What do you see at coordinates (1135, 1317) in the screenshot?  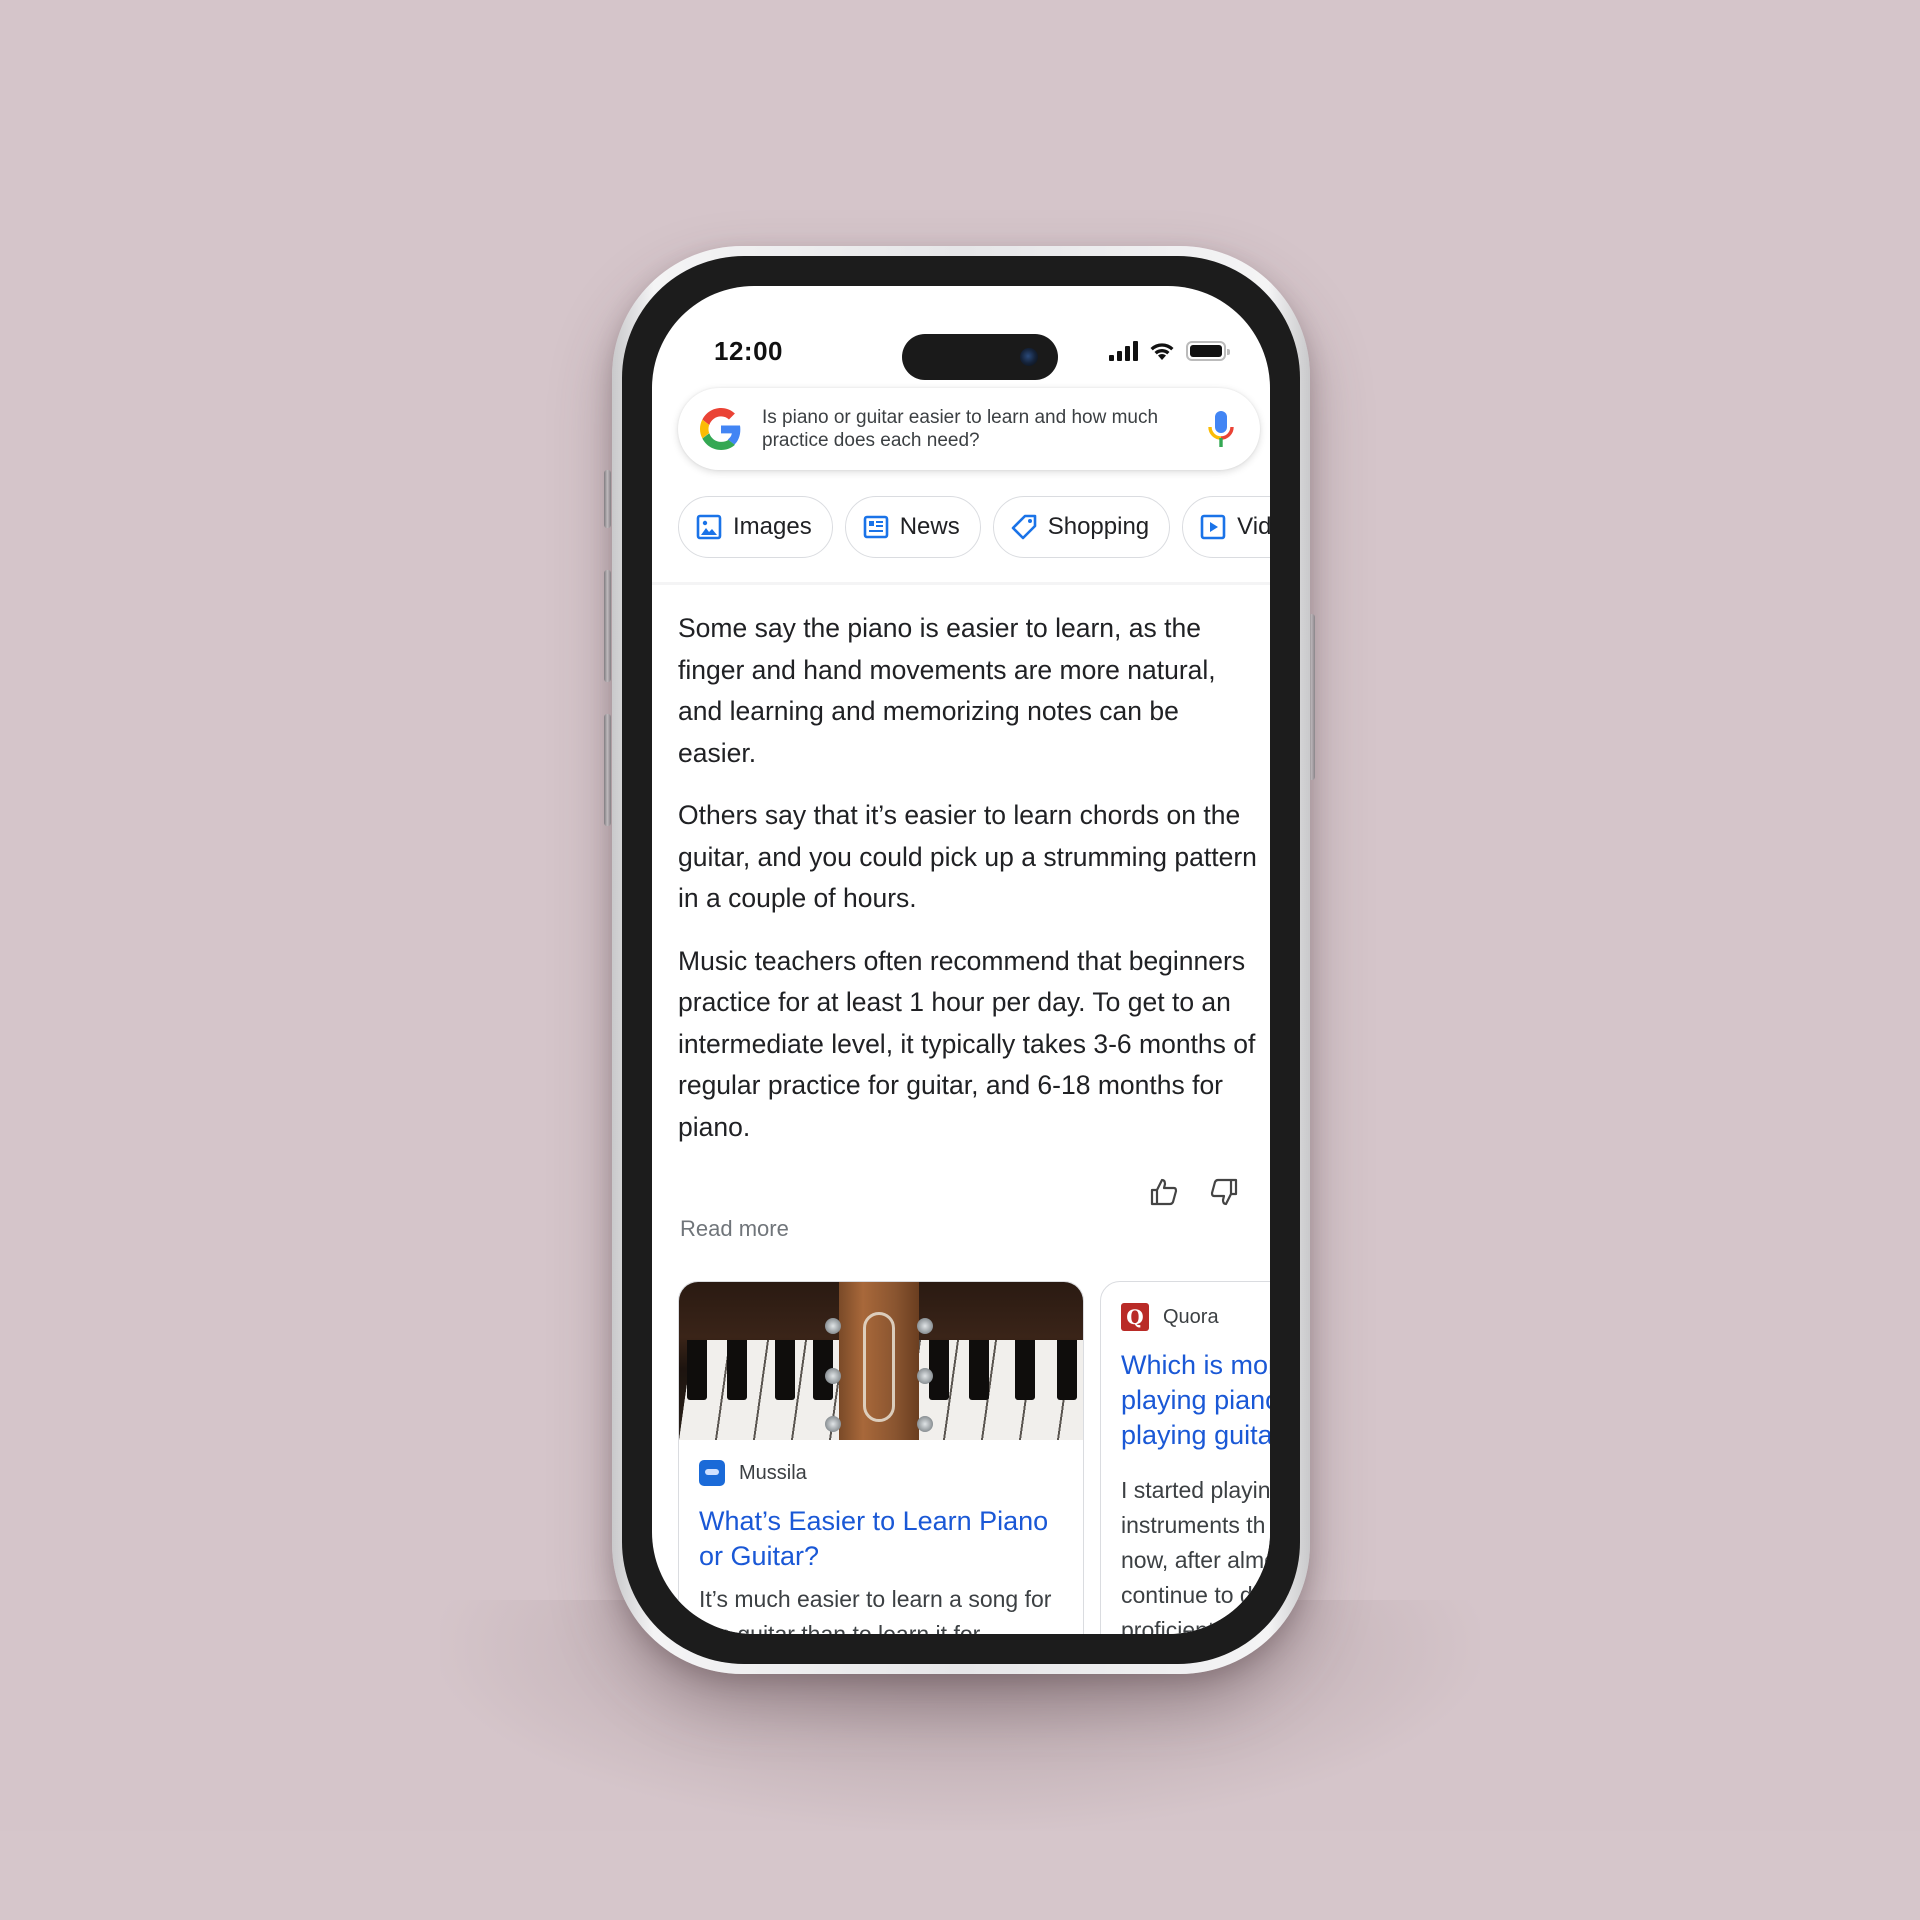 I see `quora-favicon-icon: Q` at bounding box center [1135, 1317].